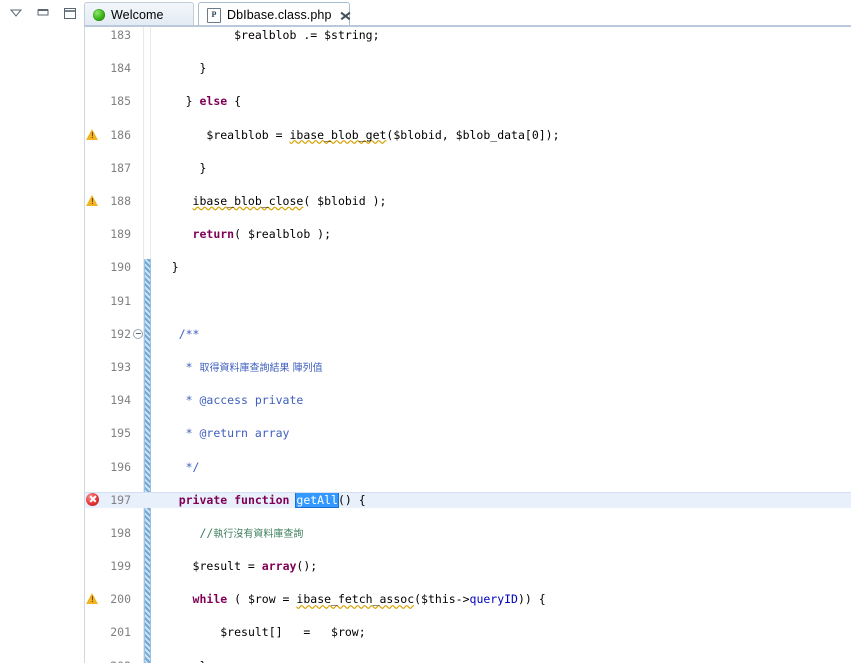 This screenshot has height=663, width=851. What do you see at coordinates (283, 234) in the screenshot?
I see `code-token: ( $realblob );` at bounding box center [283, 234].